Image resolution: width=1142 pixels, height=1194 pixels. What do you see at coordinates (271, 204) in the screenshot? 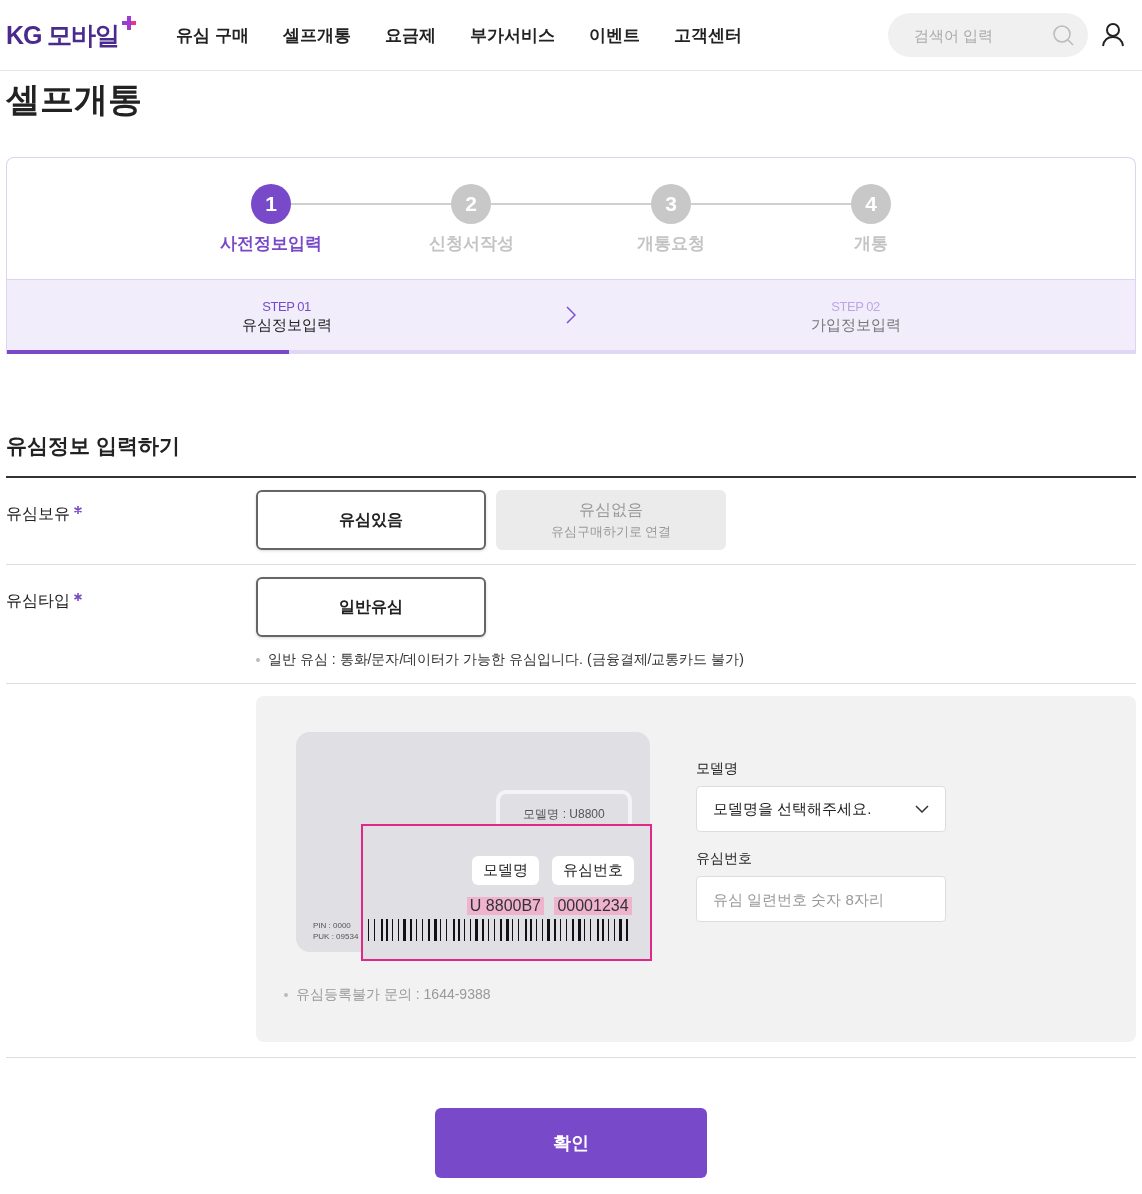
I see `step-number: 1` at bounding box center [271, 204].